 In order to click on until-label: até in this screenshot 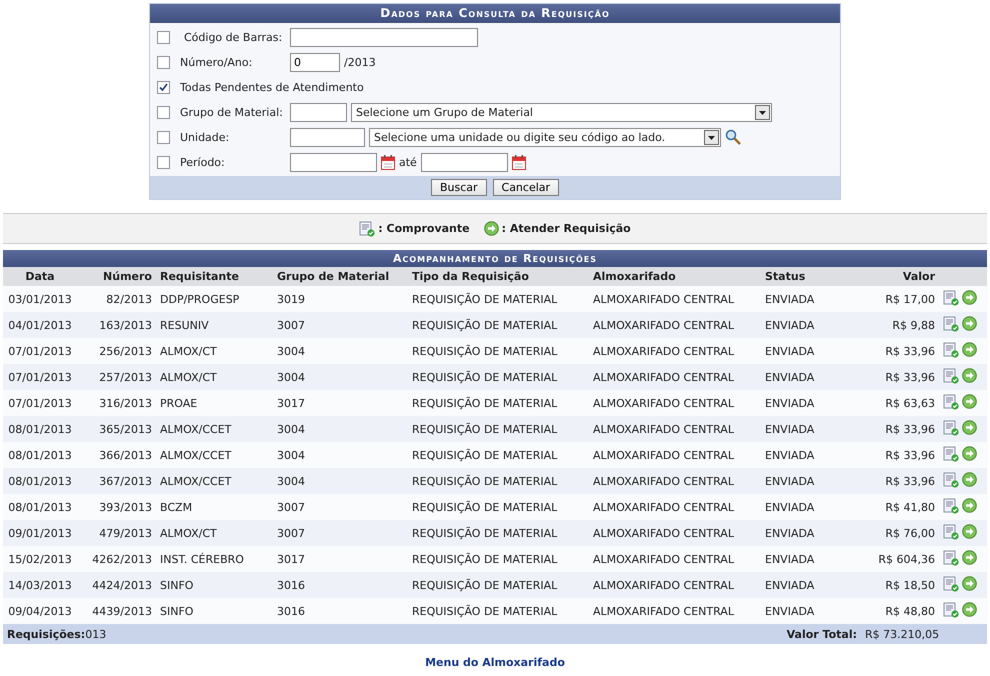, I will do `click(408, 162)`.